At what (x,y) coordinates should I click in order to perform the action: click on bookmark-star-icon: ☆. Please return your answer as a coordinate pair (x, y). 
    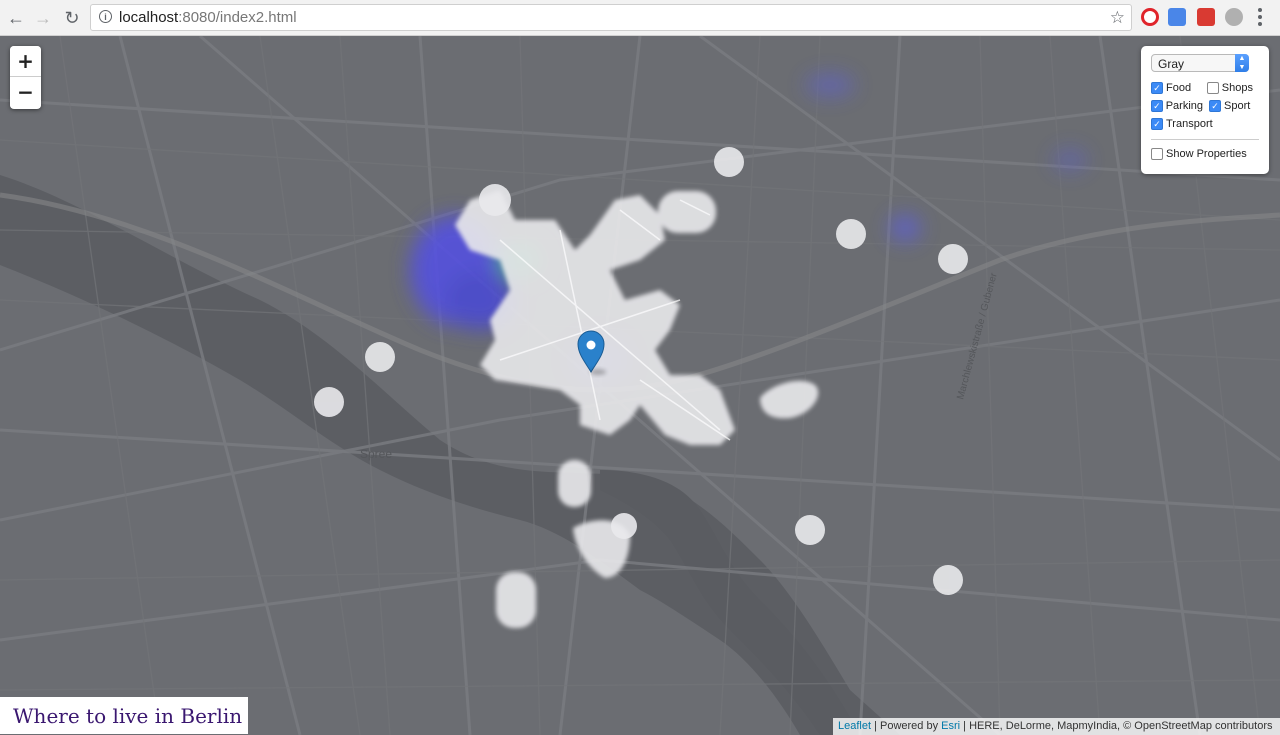
    Looking at the image, I should click on (1117, 18).